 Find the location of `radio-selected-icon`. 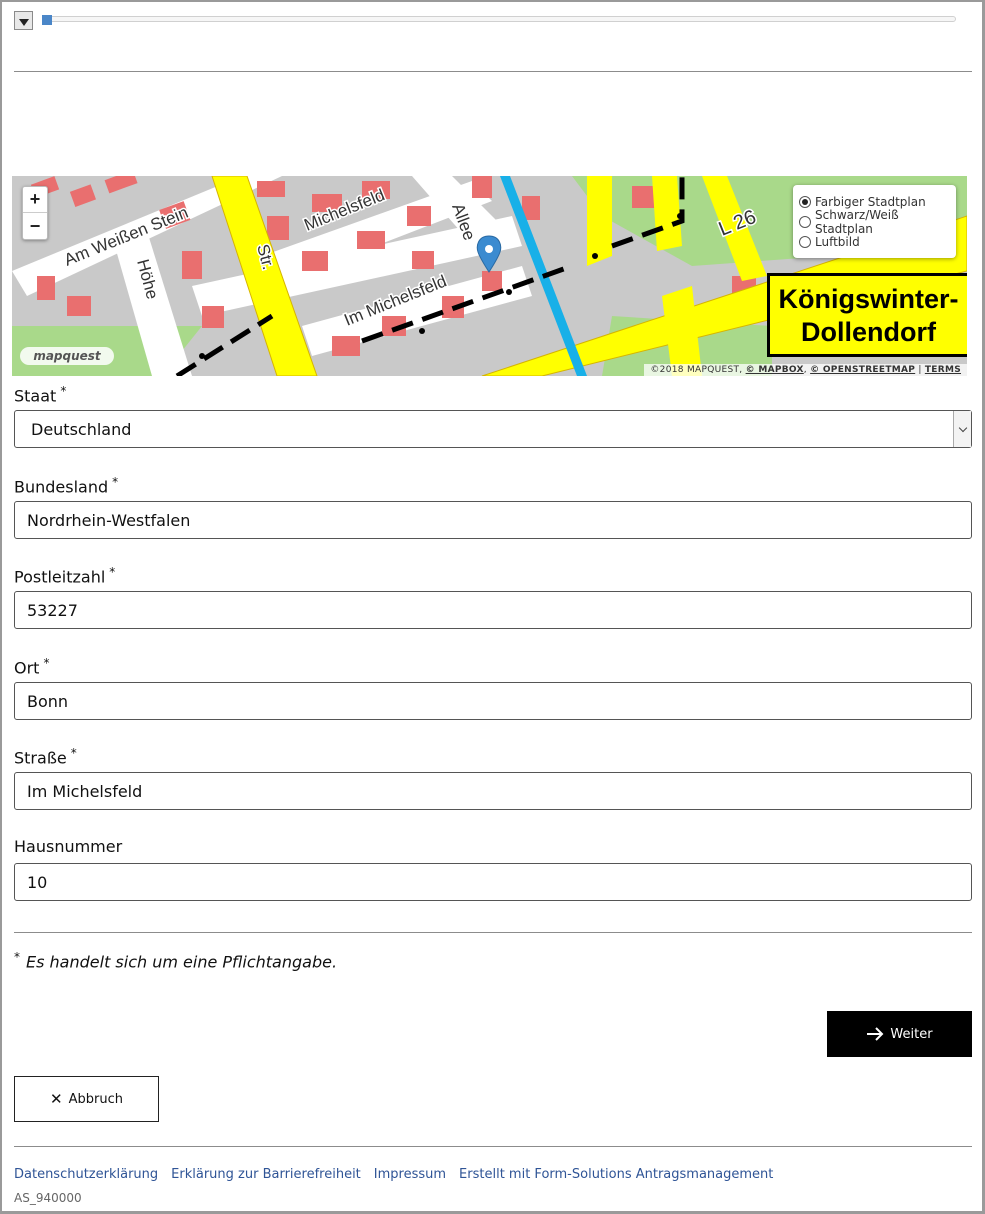

radio-selected-icon is located at coordinates (805, 202).